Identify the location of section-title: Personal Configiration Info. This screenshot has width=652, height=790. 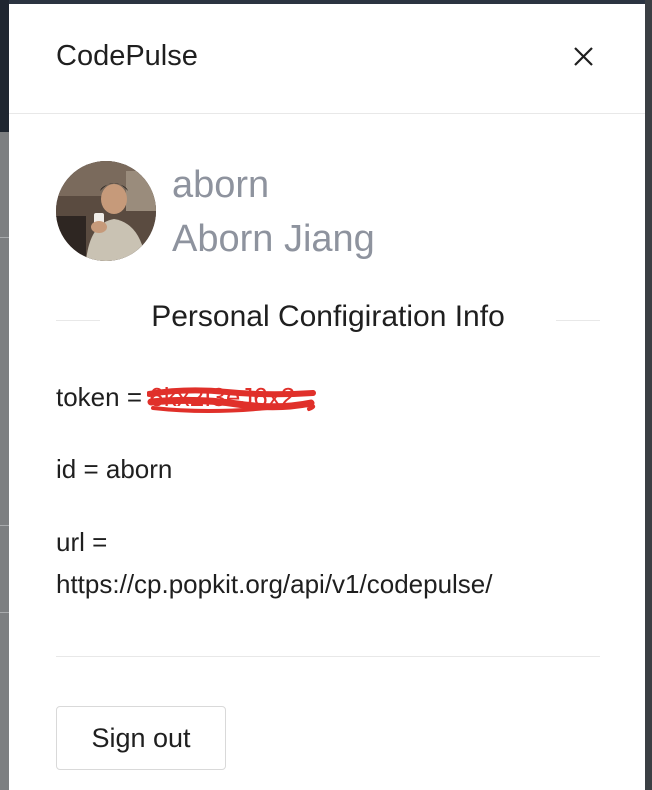
(328, 316).